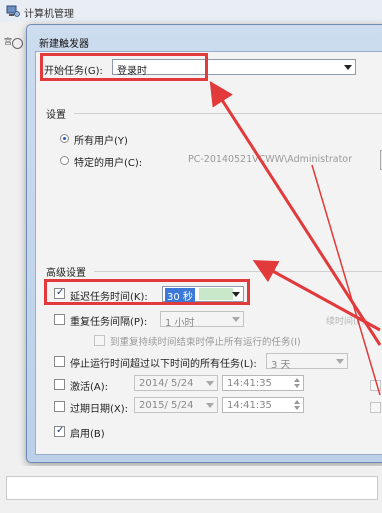 This screenshot has width=382, height=513. Describe the element at coordinates (59, 431) in the screenshot. I see `enabled-checkbox` at that location.